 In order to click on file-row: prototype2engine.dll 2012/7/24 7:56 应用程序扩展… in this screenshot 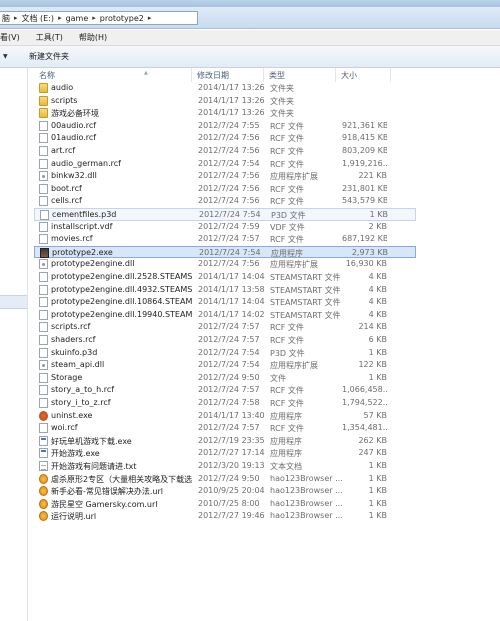, I will do `click(225, 264)`.